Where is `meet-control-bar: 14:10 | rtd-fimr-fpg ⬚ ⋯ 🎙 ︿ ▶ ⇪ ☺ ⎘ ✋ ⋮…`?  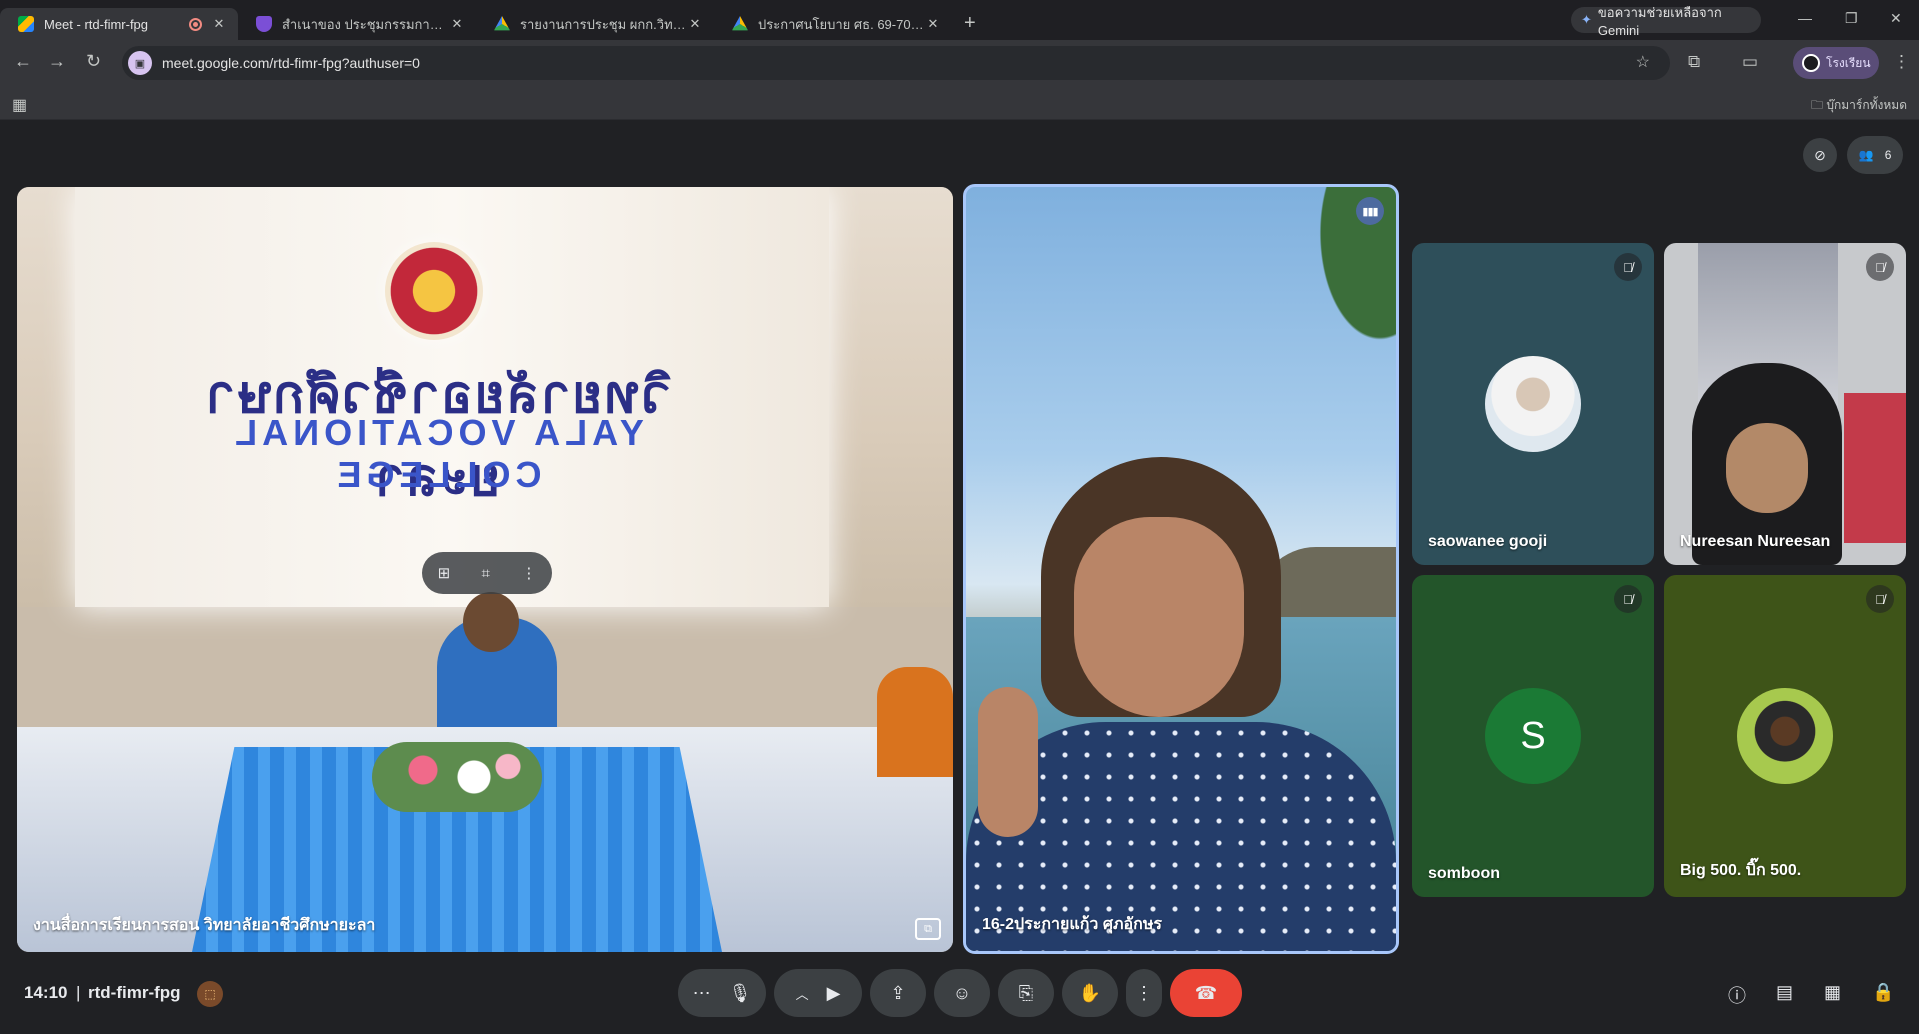
meet-control-bar: 14:10 | rtd-fimr-fpg ⬚ ⋯ 🎙 ︿ ▶ ⇪ ☺ ⎘ ✋ ⋮… is located at coordinates (959, 996).